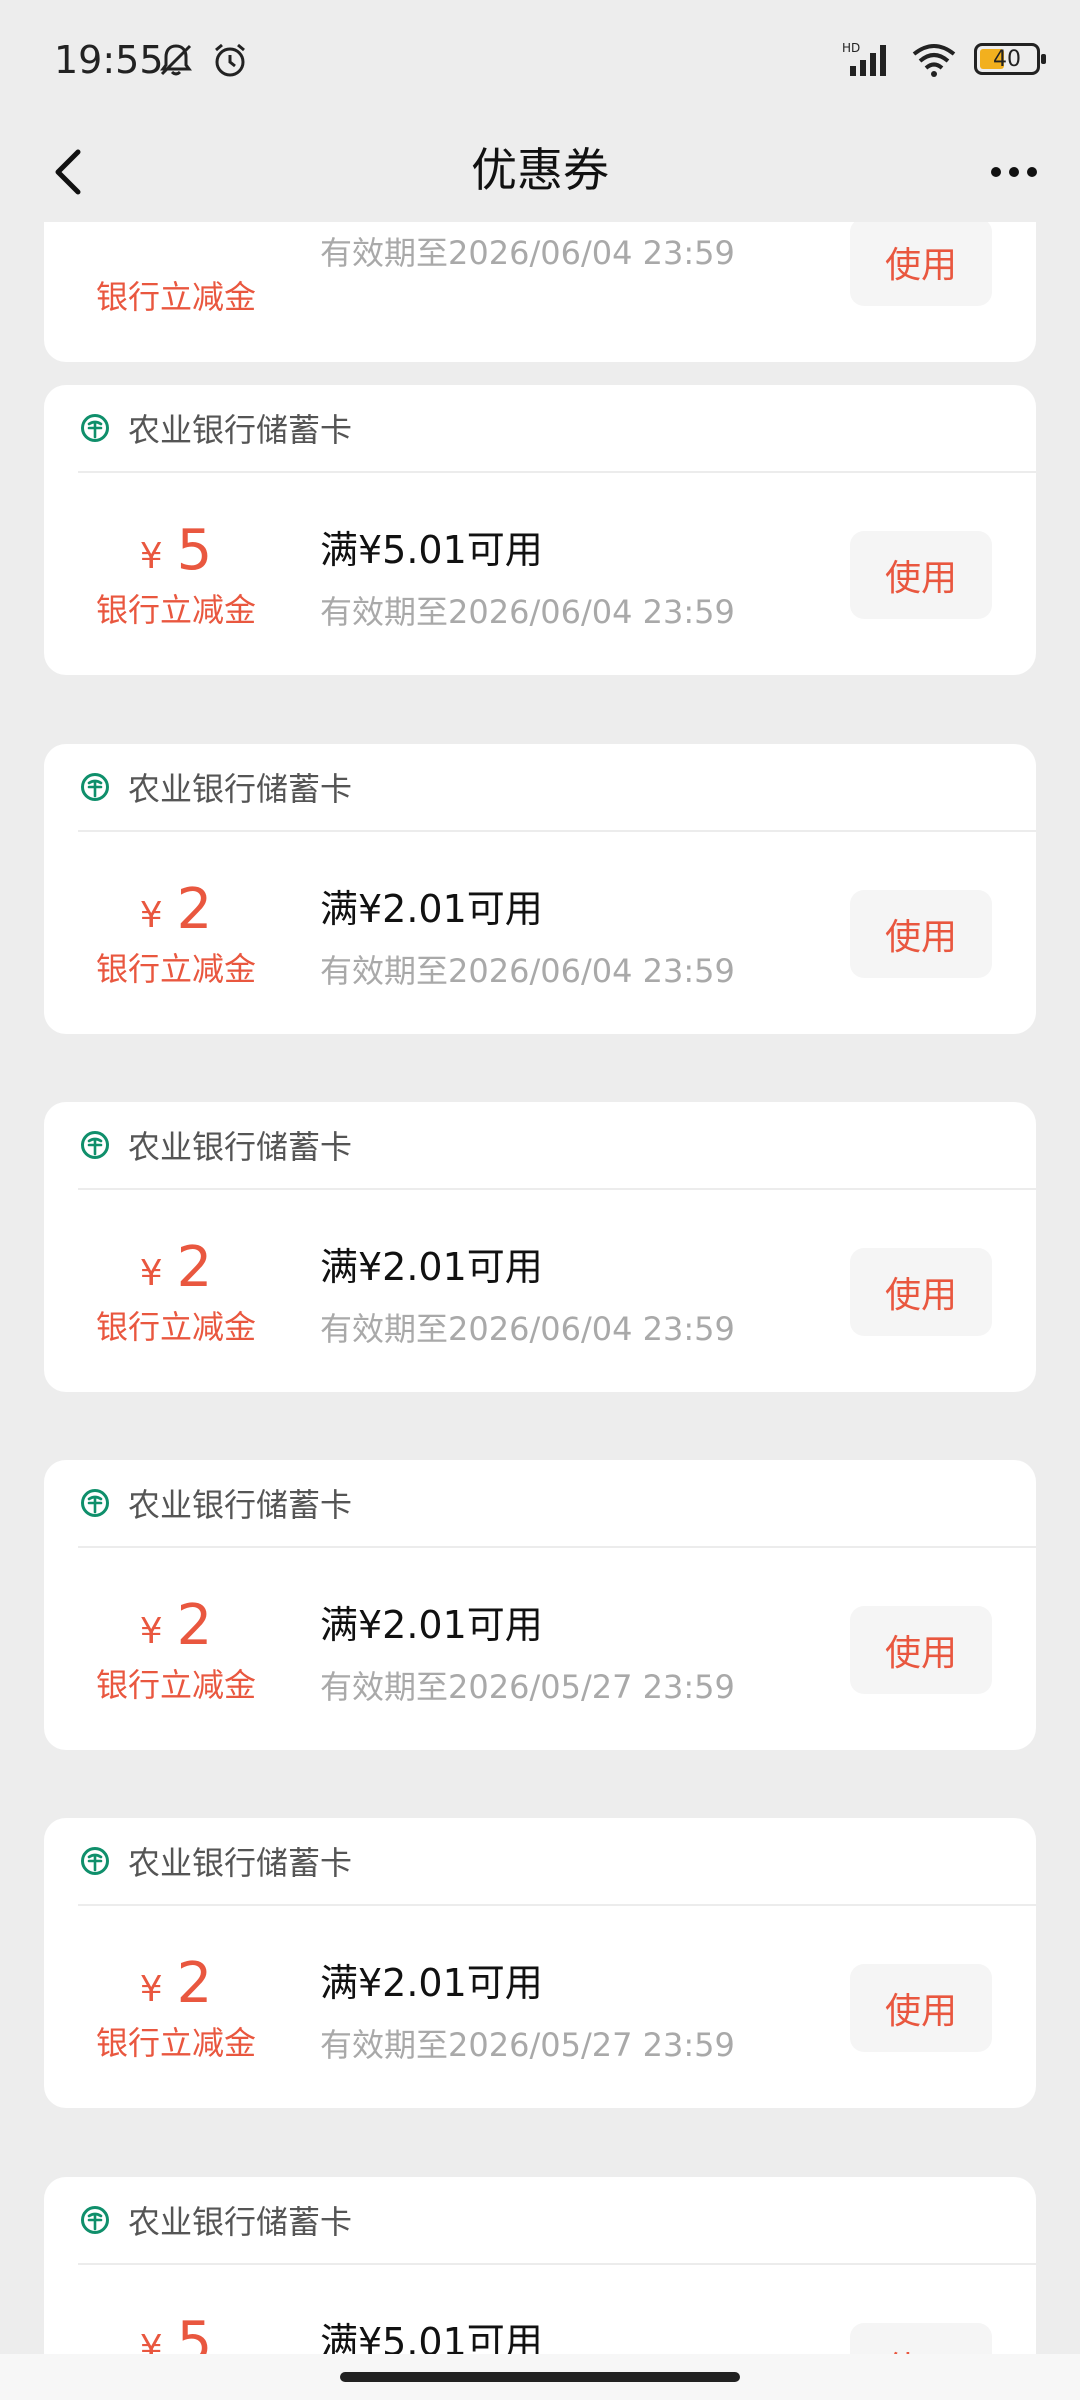 The image size is (1080, 2400). I want to click on coupon-card-body: ¥银行立减金有效期至2026/06/04 23:59 使用, so click(540, 292).